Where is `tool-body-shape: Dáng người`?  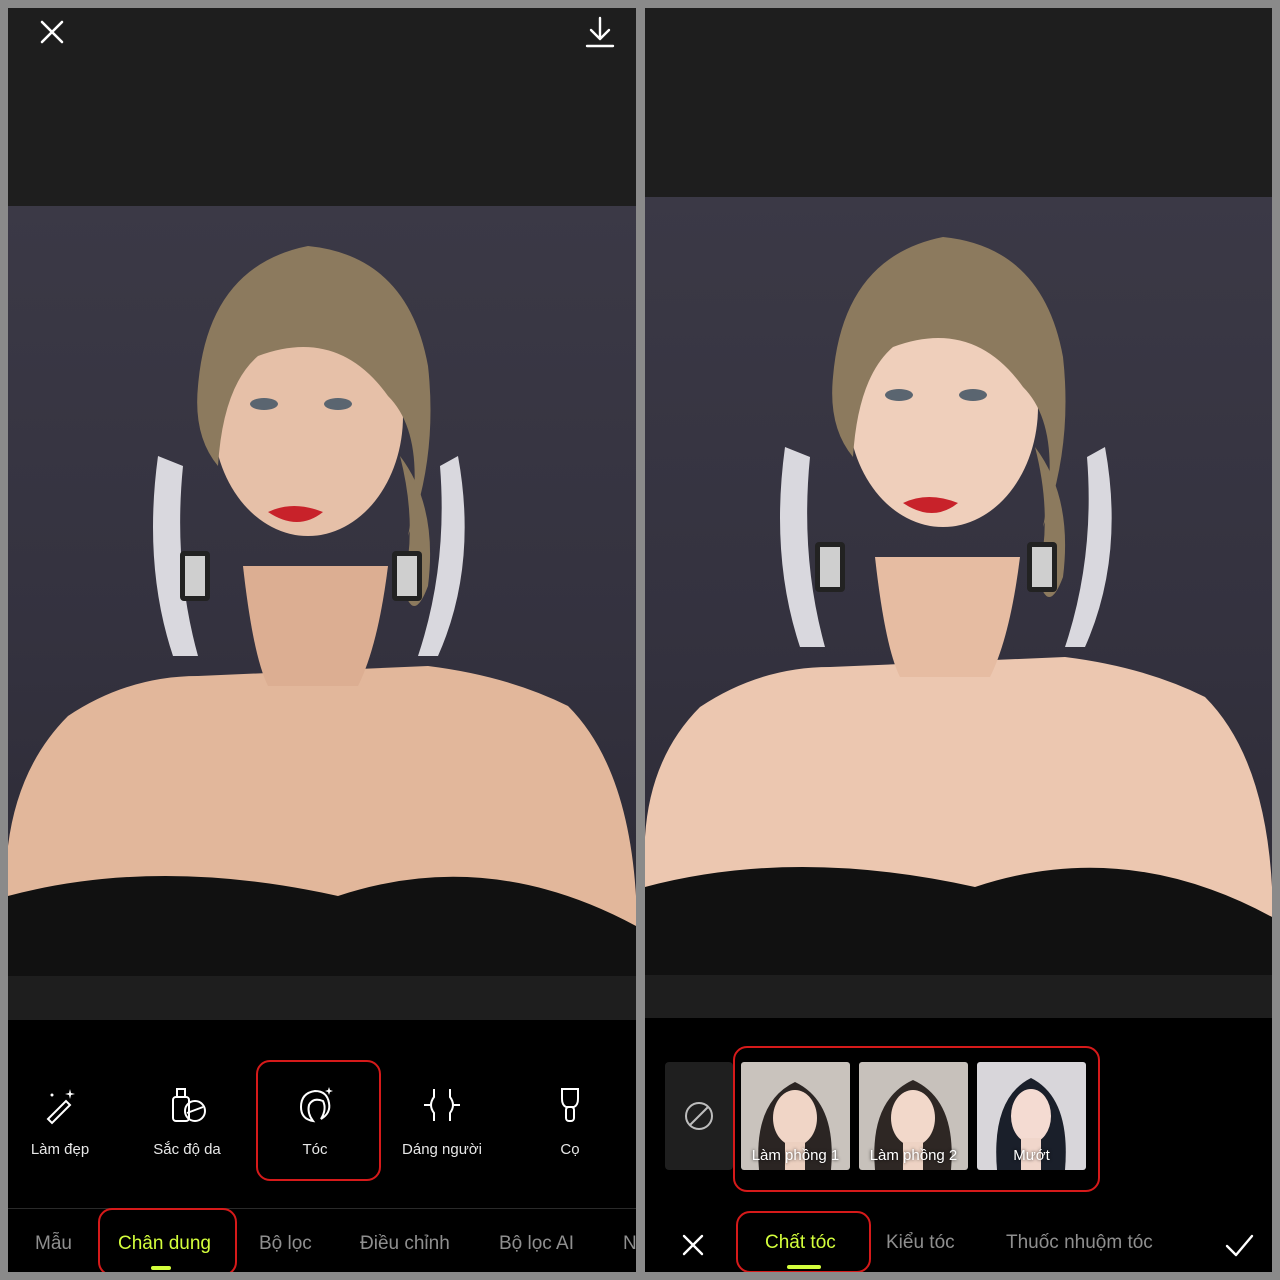
tool-body-shape: Dáng người is located at coordinates (442, 1132).